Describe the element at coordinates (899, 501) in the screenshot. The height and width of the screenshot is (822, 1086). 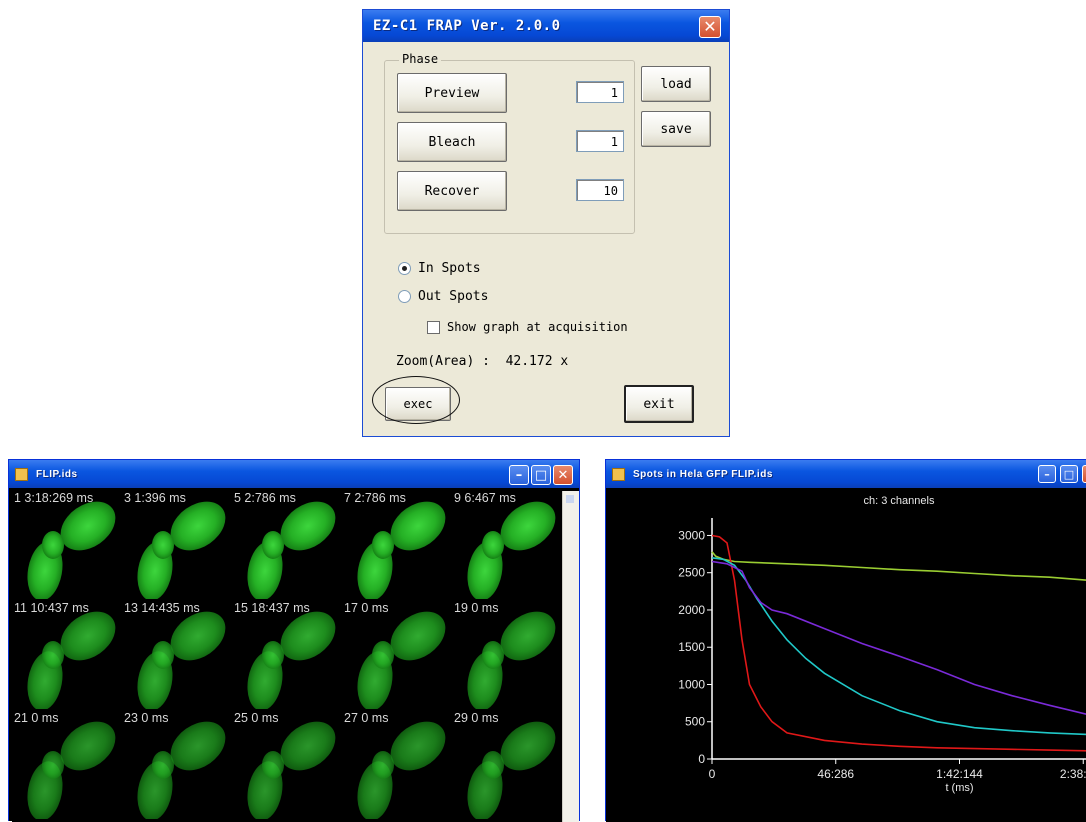
I see `chart-title: ch: 3 channels` at that location.